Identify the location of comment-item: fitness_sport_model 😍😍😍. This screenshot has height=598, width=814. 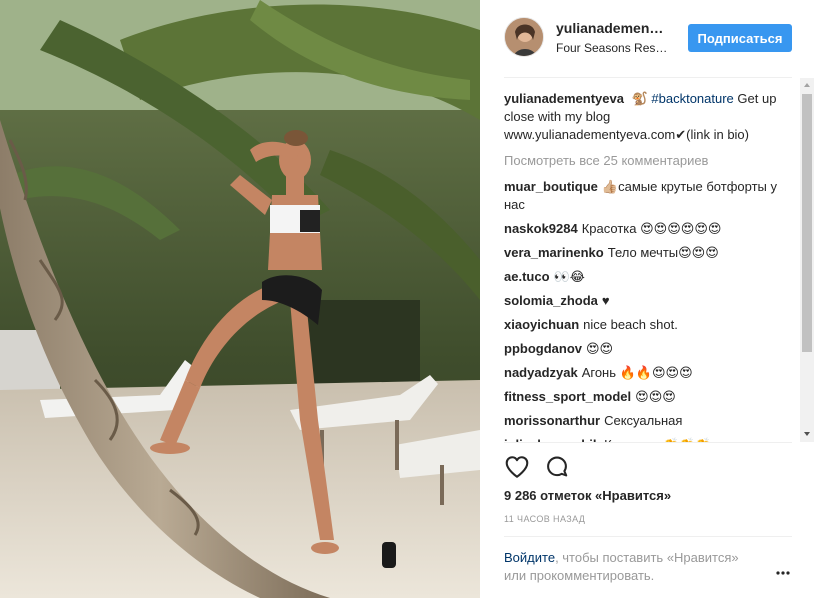
(650, 397).